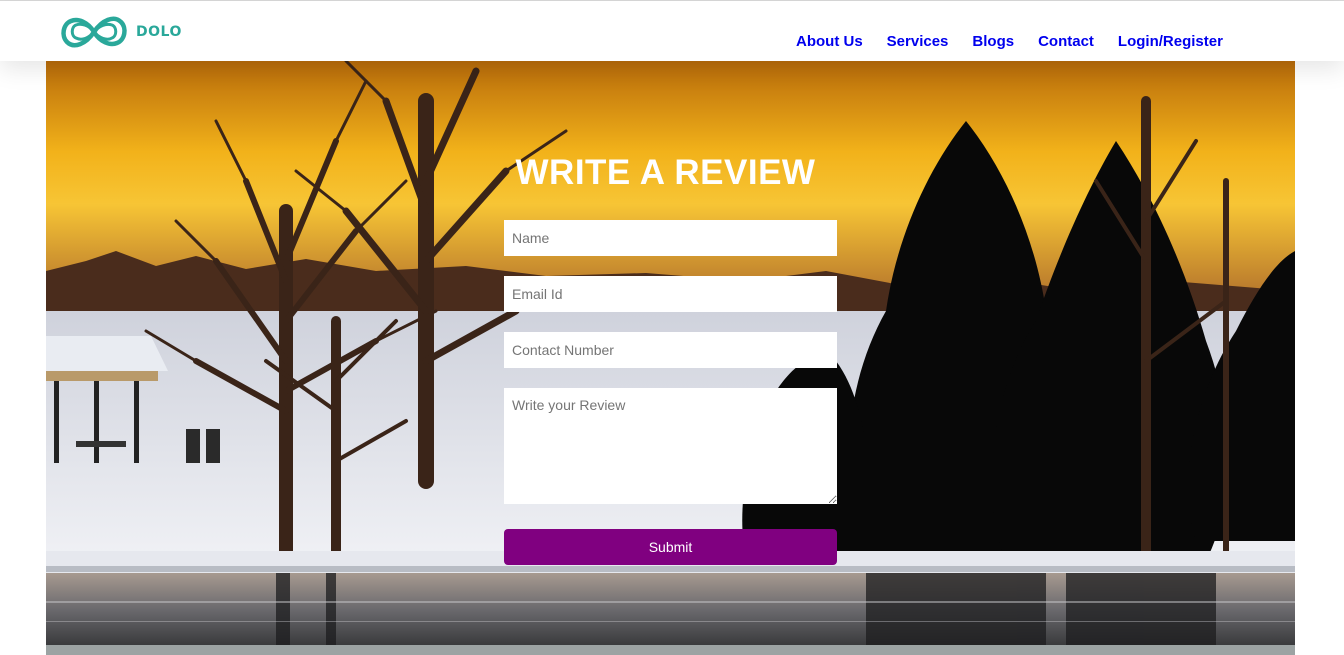  What do you see at coordinates (918, 41) in the screenshot?
I see `nav-services: Services` at bounding box center [918, 41].